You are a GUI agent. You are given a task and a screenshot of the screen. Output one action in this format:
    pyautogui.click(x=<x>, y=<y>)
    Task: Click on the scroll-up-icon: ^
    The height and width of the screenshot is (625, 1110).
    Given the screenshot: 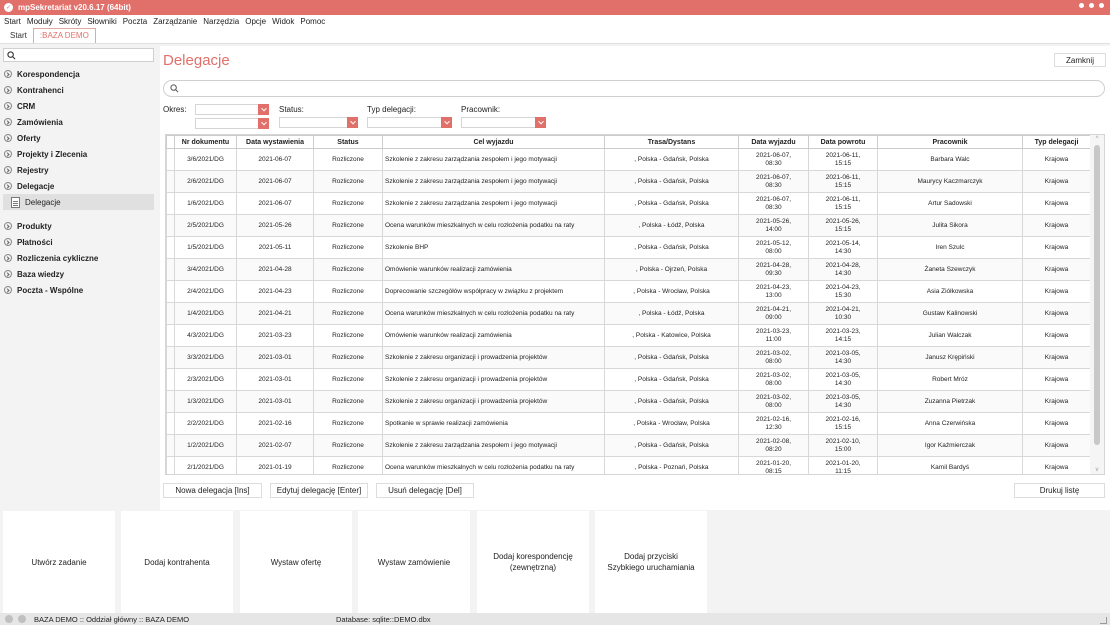 What is the action you would take?
    pyautogui.click(x=1097, y=139)
    